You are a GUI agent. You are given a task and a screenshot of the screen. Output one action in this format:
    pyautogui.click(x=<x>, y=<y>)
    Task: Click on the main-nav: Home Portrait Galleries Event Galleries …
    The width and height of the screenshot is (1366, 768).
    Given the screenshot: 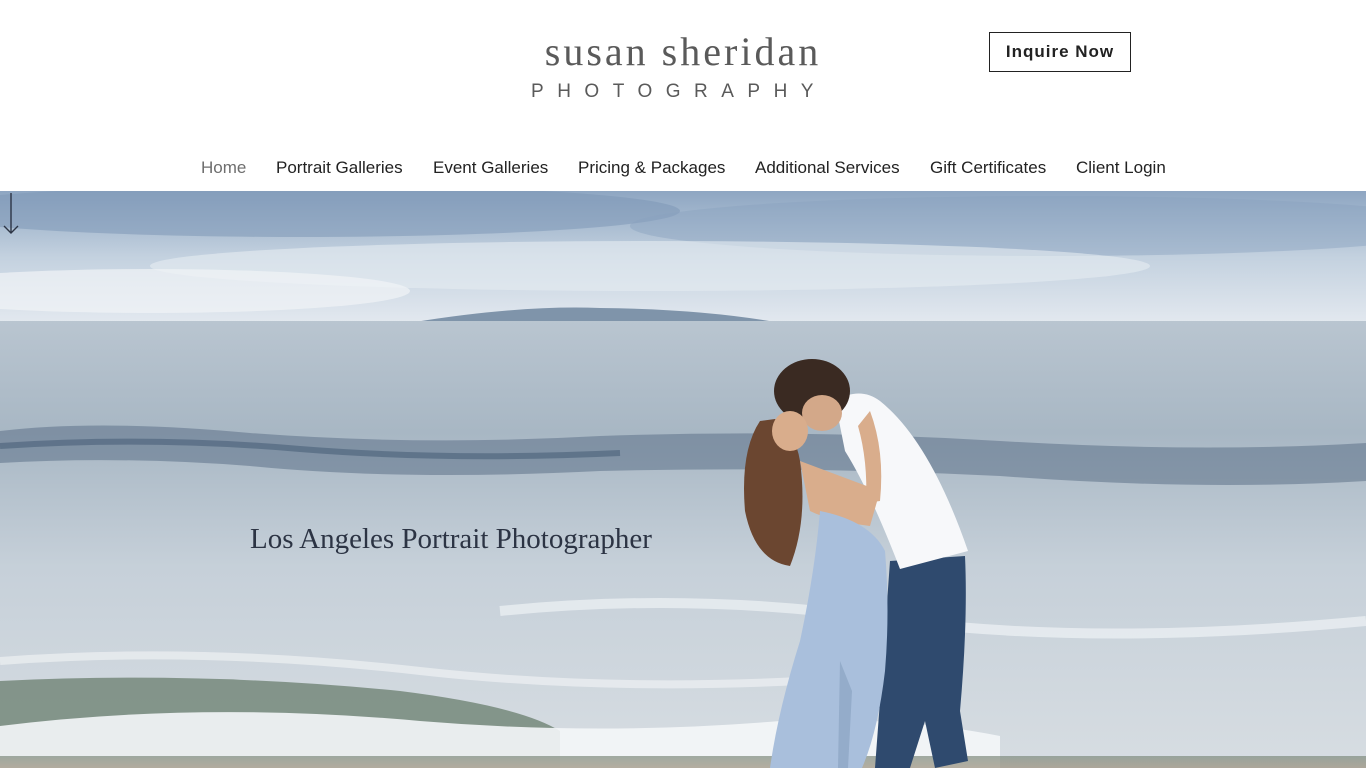 What is the action you would take?
    pyautogui.click(x=683, y=169)
    